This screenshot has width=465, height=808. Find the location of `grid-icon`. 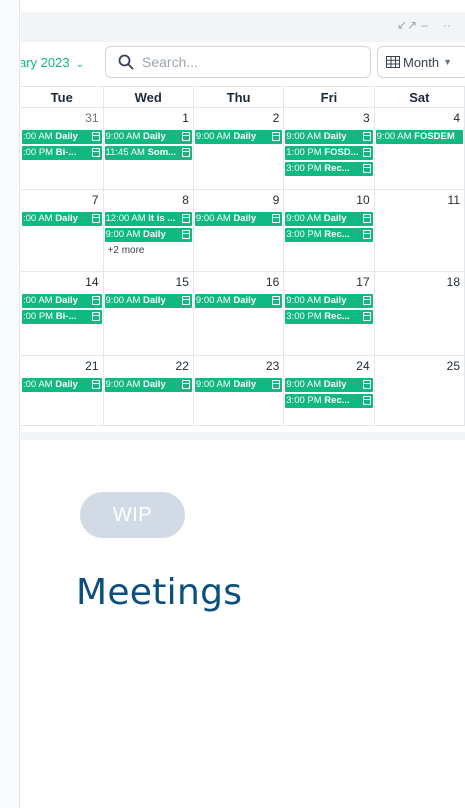

grid-icon is located at coordinates (393, 62).